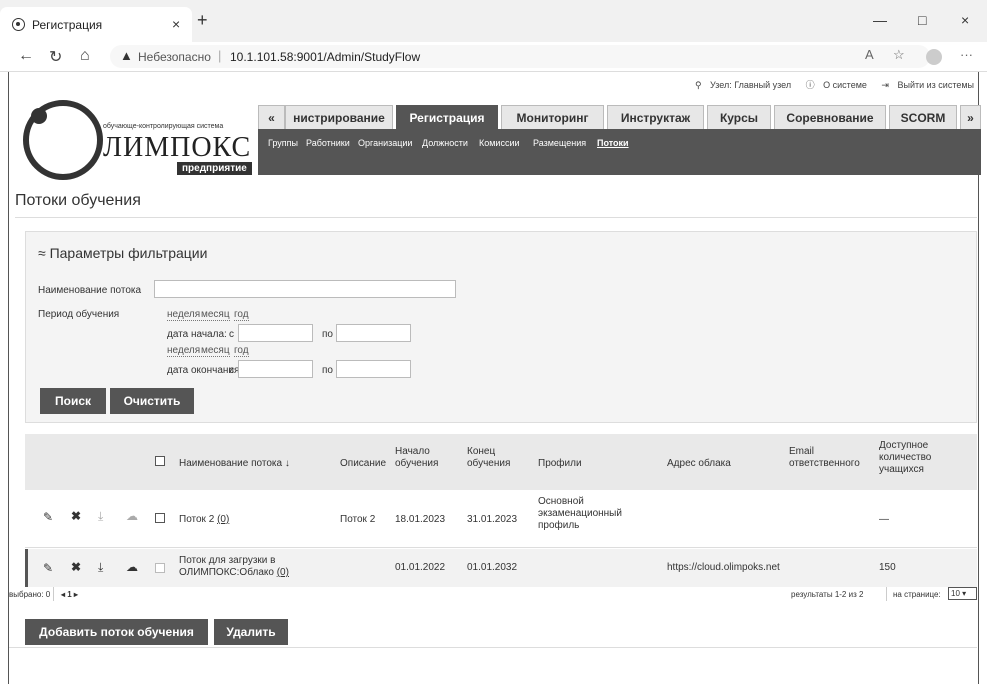 Image resolution: width=987 pixels, height=684 pixels. I want to click on start-year-link: год, so click(241, 315).